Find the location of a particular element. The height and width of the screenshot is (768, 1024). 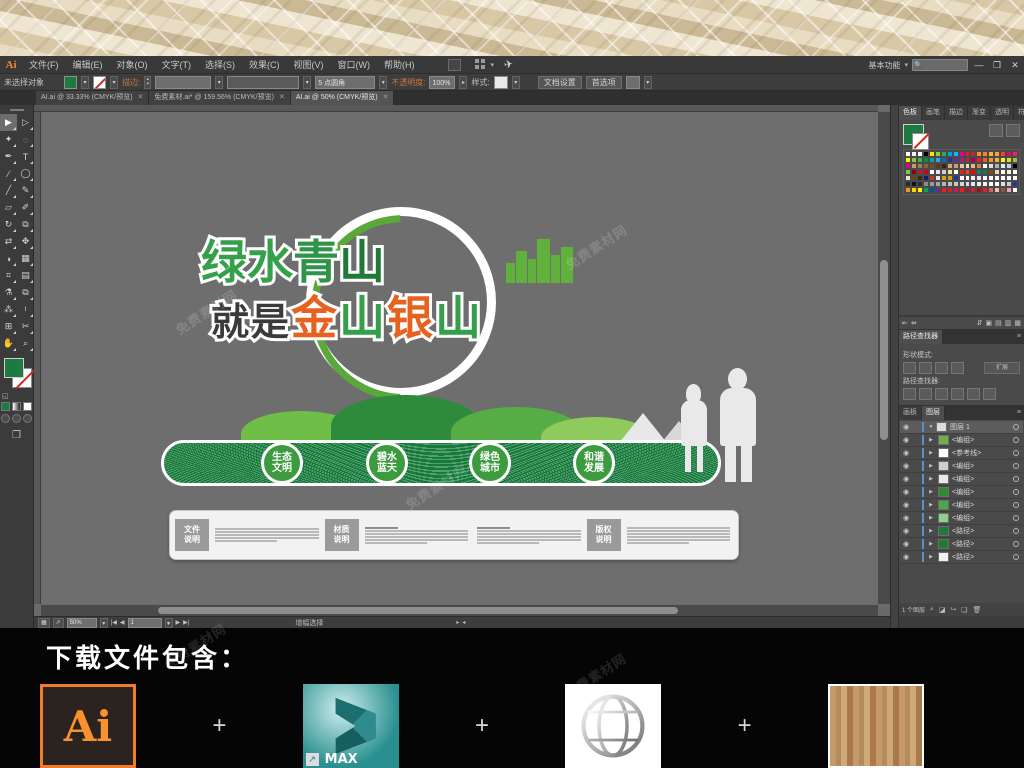

vertical-scroll-thumb is located at coordinates (884, 349).